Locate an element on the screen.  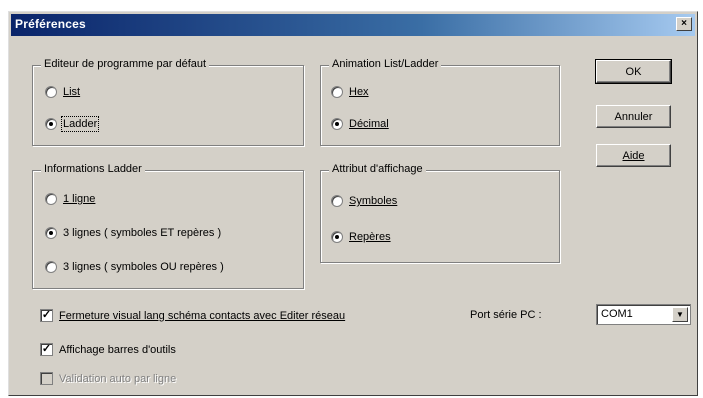
editor-group-title: Editeur de programme par défaut is located at coordinates (125, 64).